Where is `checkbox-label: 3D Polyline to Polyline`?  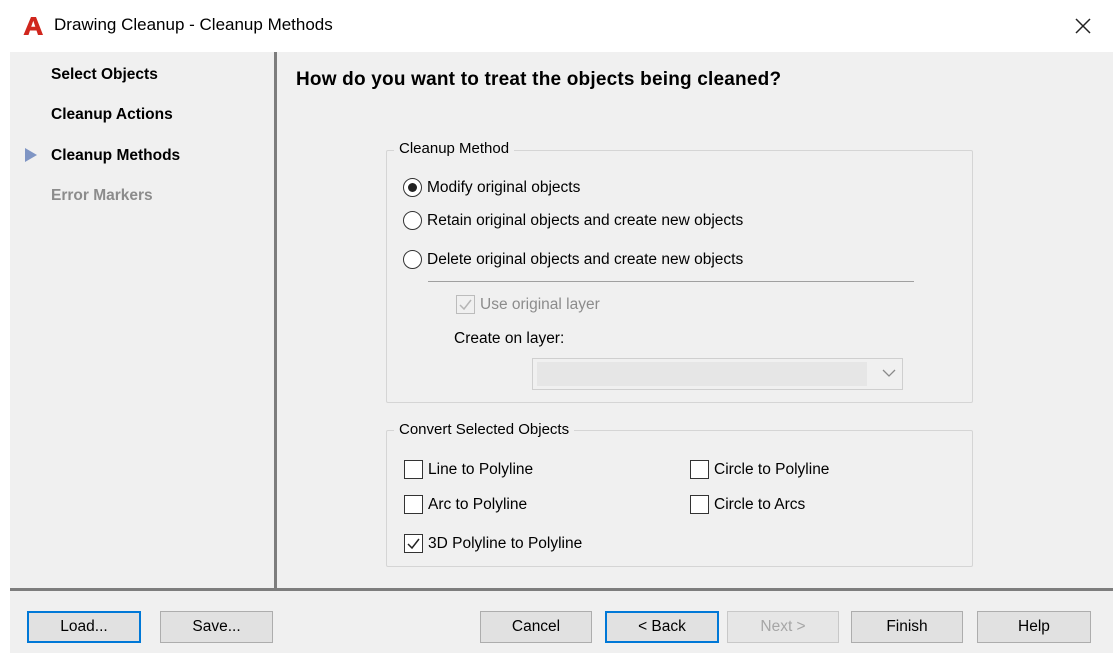
checkbox-label: 3D Polyline to Polyline is located at coordinates (505, 543).